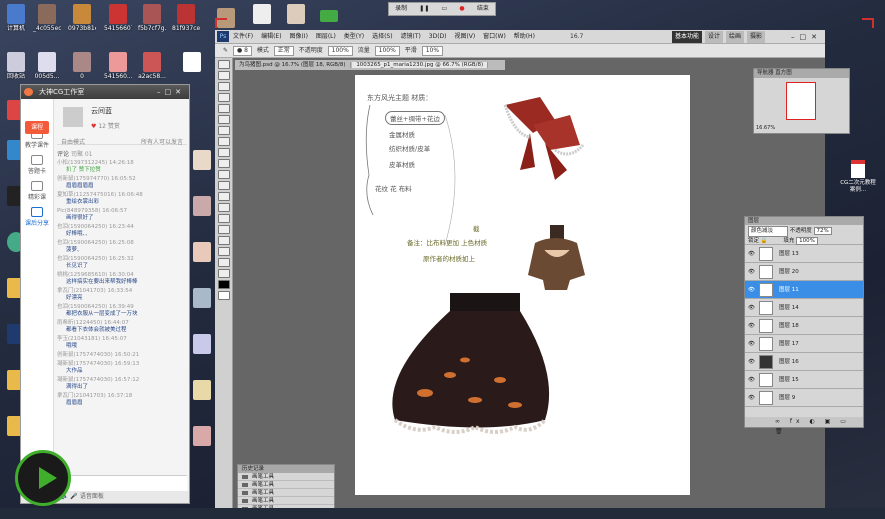 Image resolution: width=885 pixels, height=519 pixels. What do you see at coordinates (420, 65) in the screenshot?
I see `tab-document-jpg: 1003265_p1_maria1230.jpg @ 66.7% (RGB/8)` at bounding box center [420, 65].